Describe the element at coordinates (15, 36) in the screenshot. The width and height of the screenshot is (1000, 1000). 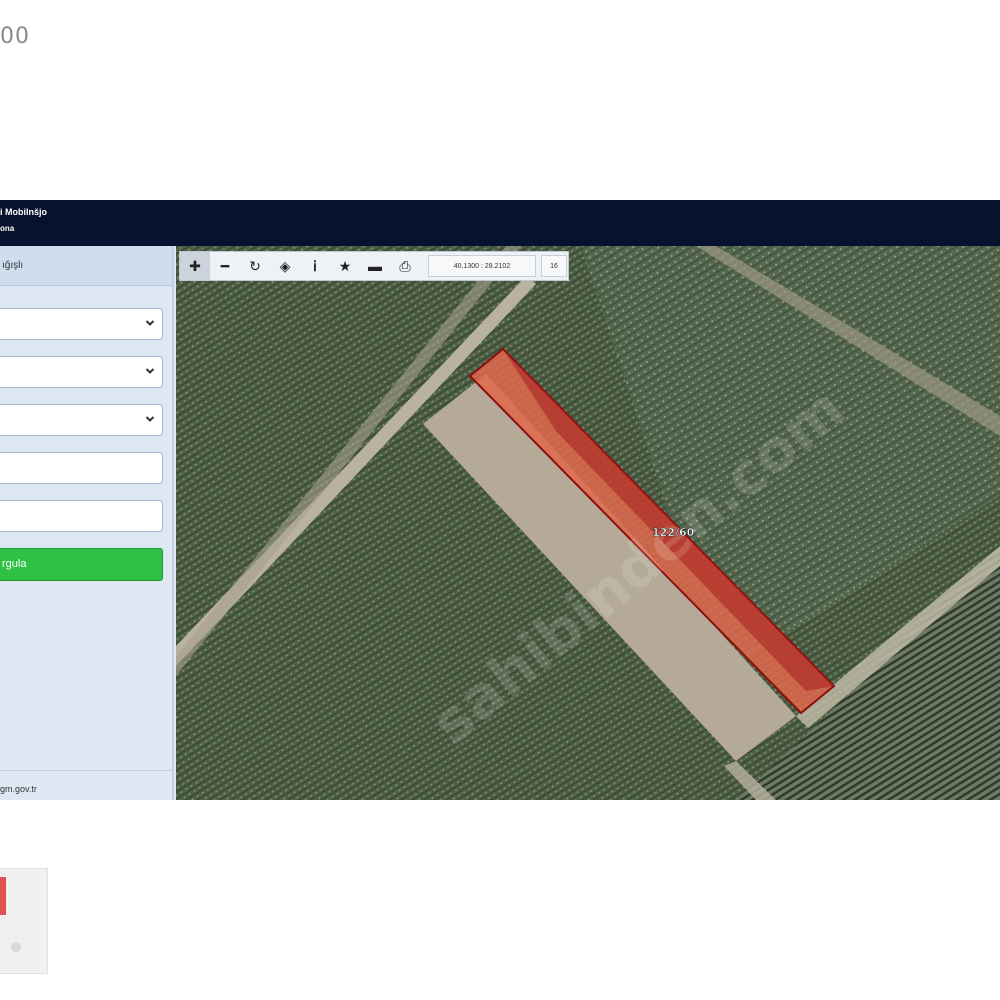
I see `page-top-number: 00` at that location.